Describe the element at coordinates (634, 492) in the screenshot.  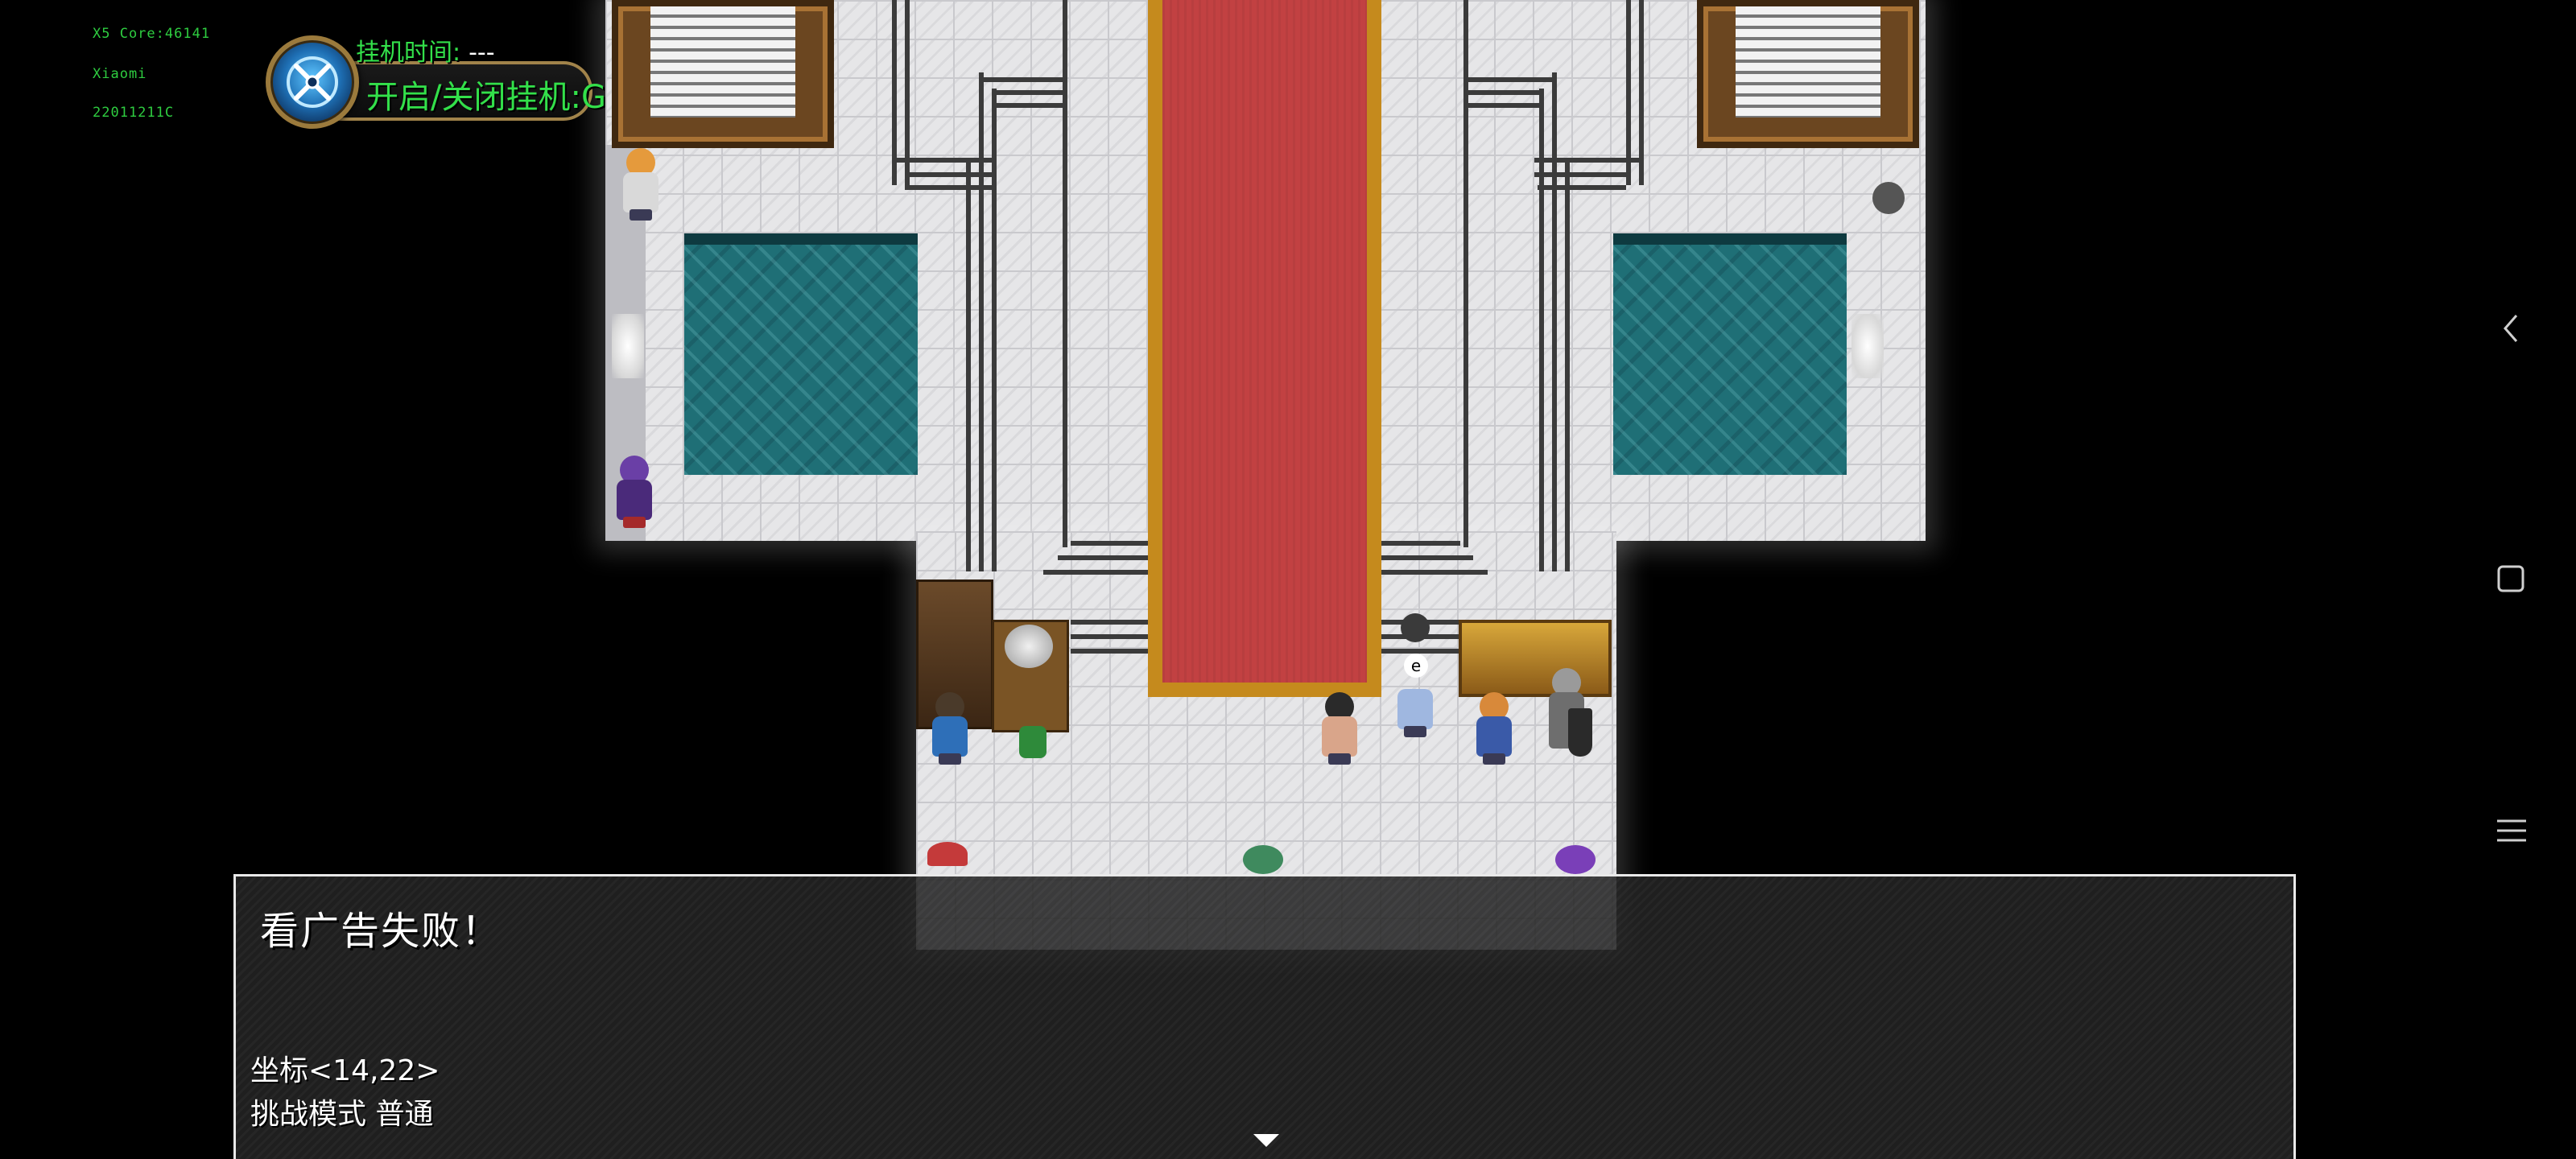
I see `npc-purple-knight` at that location.